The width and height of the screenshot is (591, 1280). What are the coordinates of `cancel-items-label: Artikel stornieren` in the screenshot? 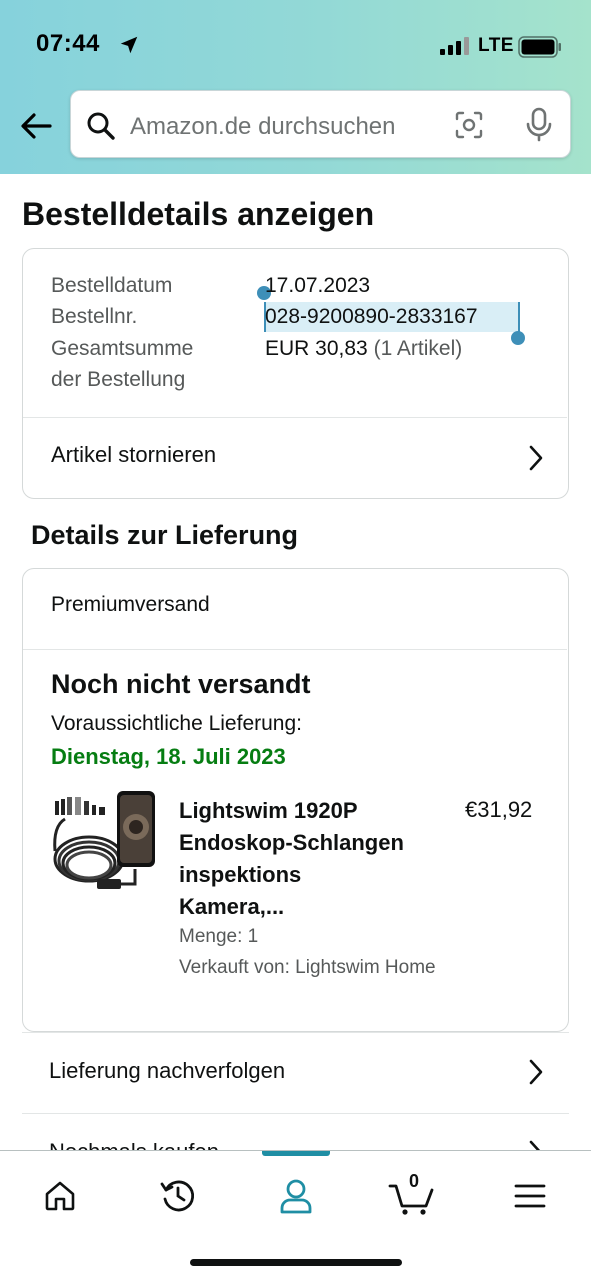 It's located at (134, 454).